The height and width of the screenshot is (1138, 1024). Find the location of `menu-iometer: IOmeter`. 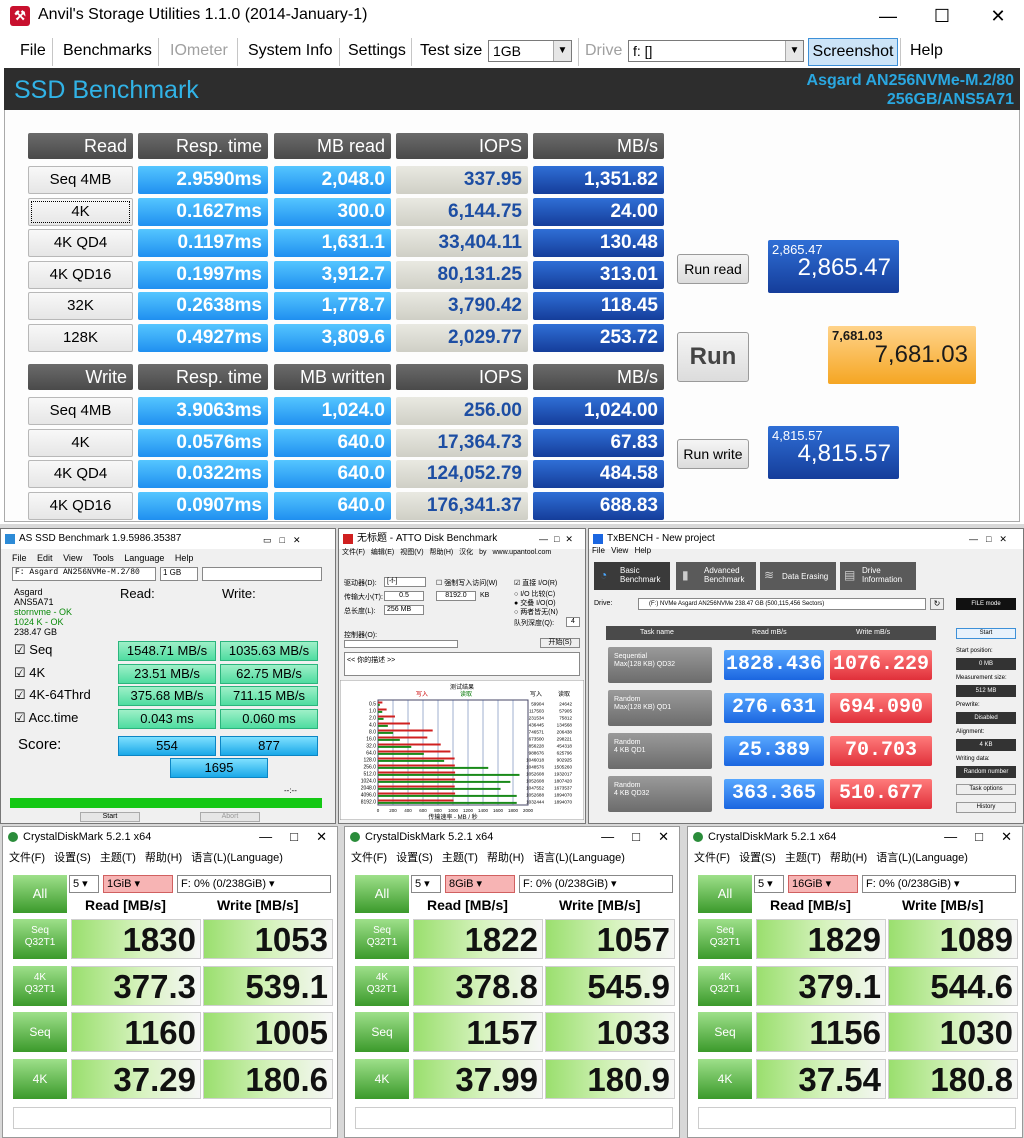

menu-iometer: IOmeter is located at coordinates (199, 51).